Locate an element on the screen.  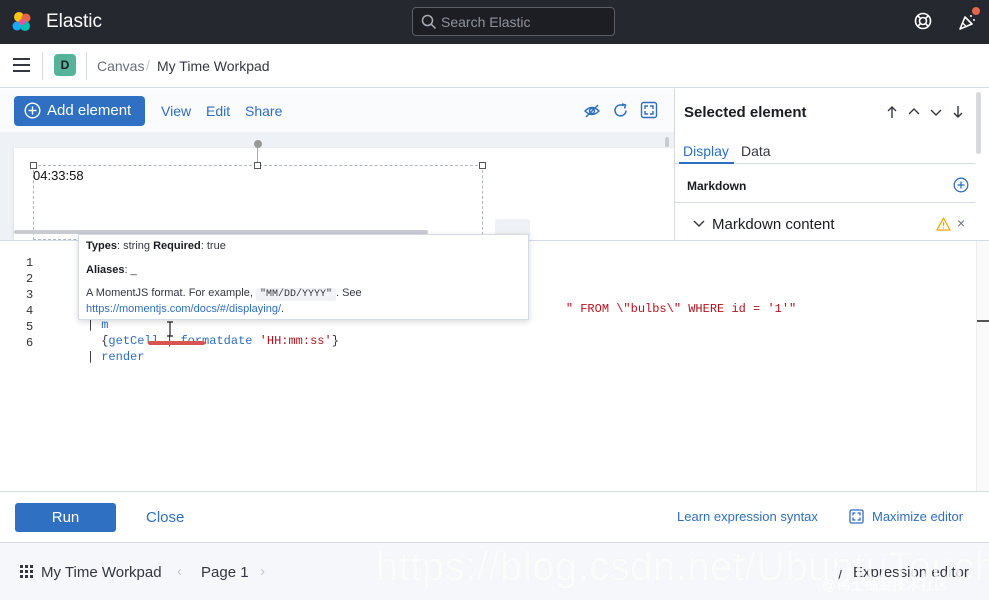
watermark-cn: @稀土掘金技术社区 is located at coordinates (885, 585).